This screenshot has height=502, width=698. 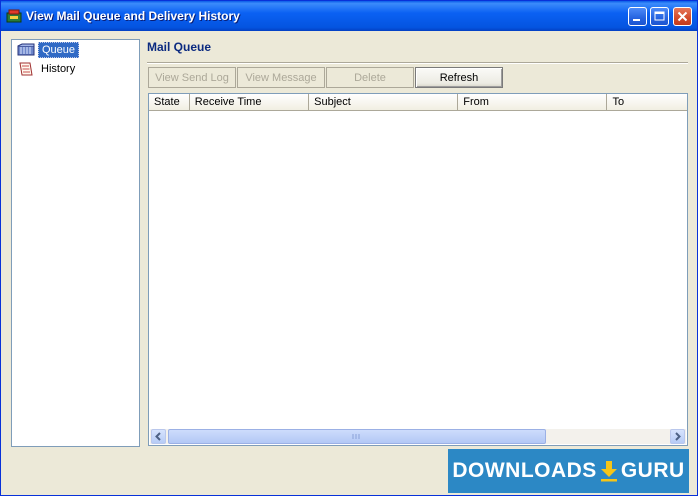 I want to click on panel-title: Mail Queue, so click(x=179, y=47).